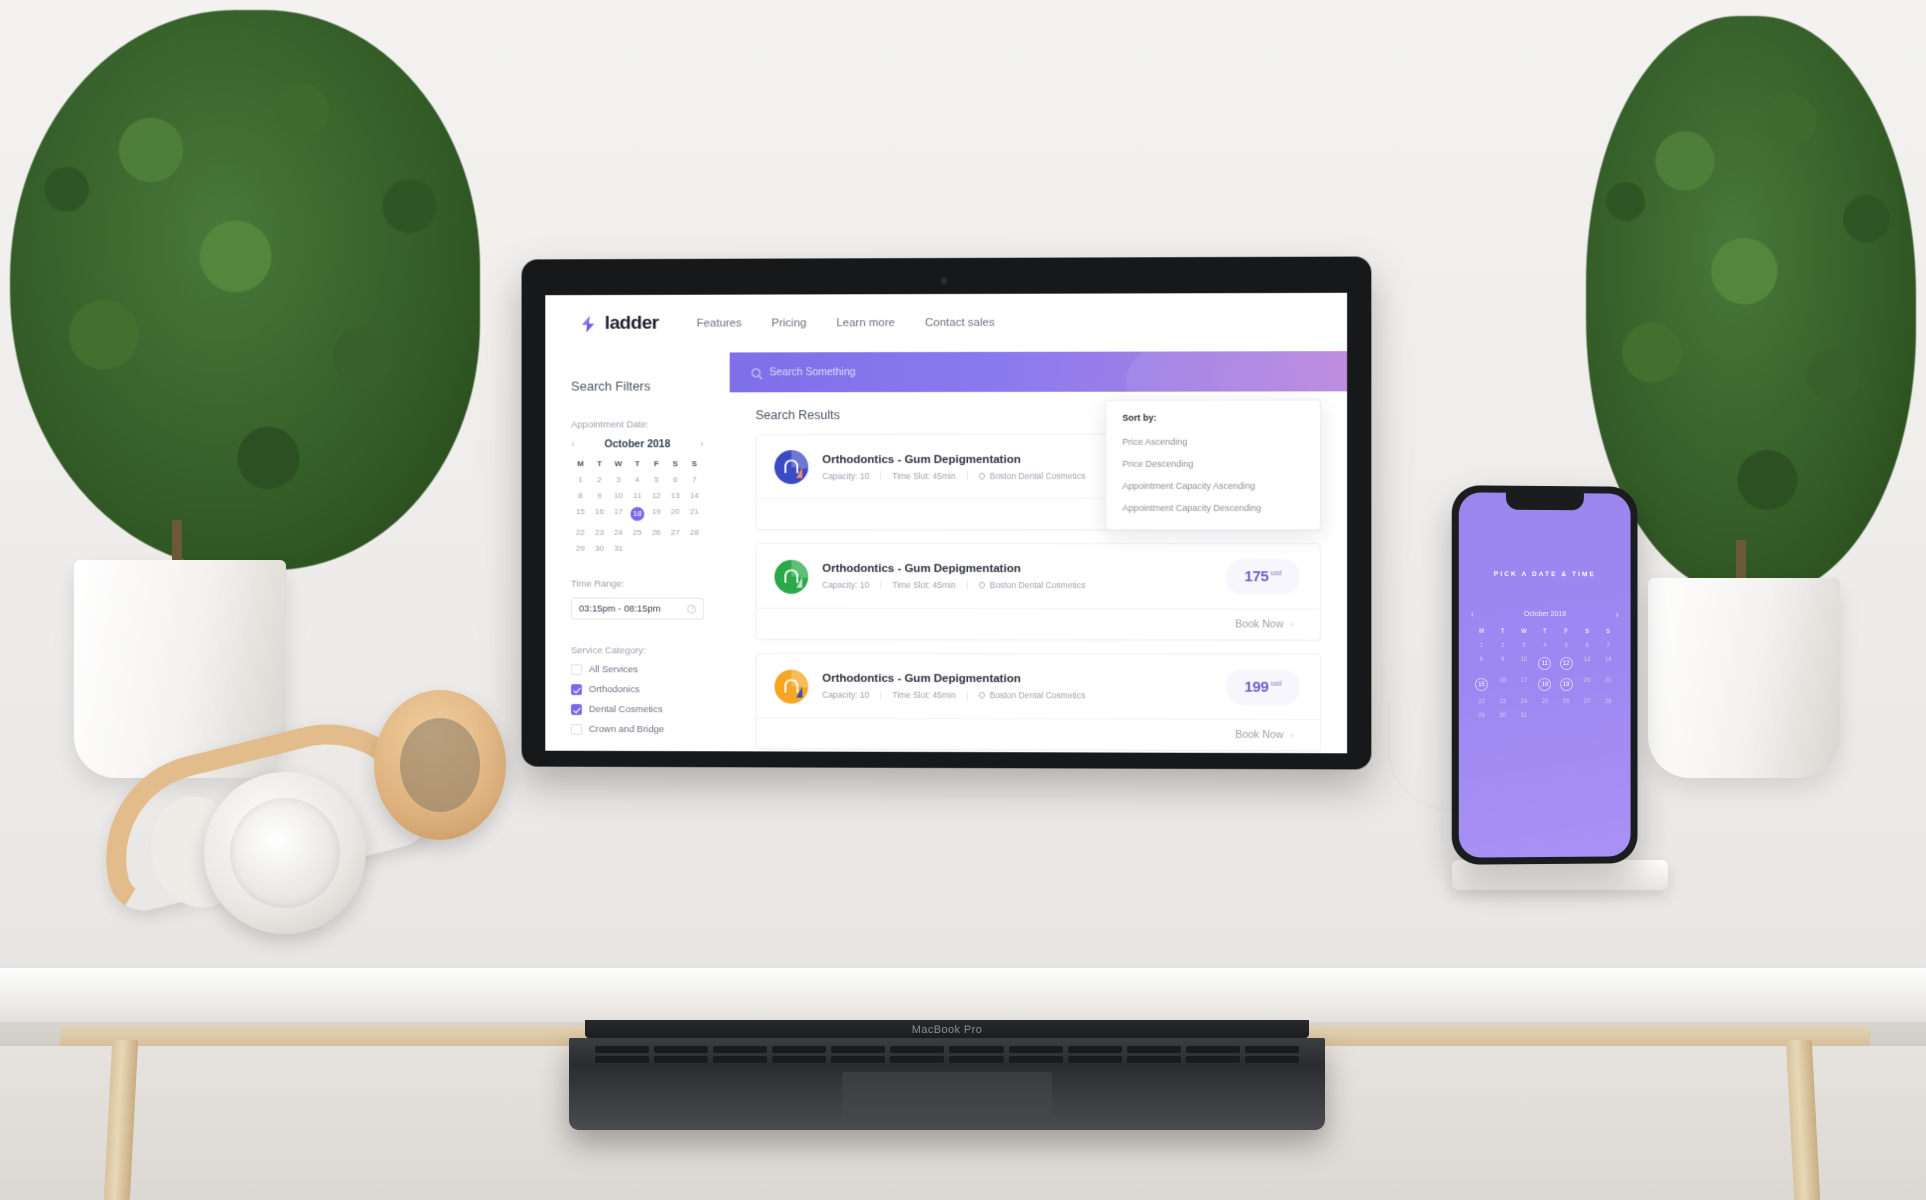 Image resolution: width=1926 pixels, height=1200 pixels. Describe the element at coordinates (656, 495) in the screenshot. I see `calendar-day: 12` at that location.